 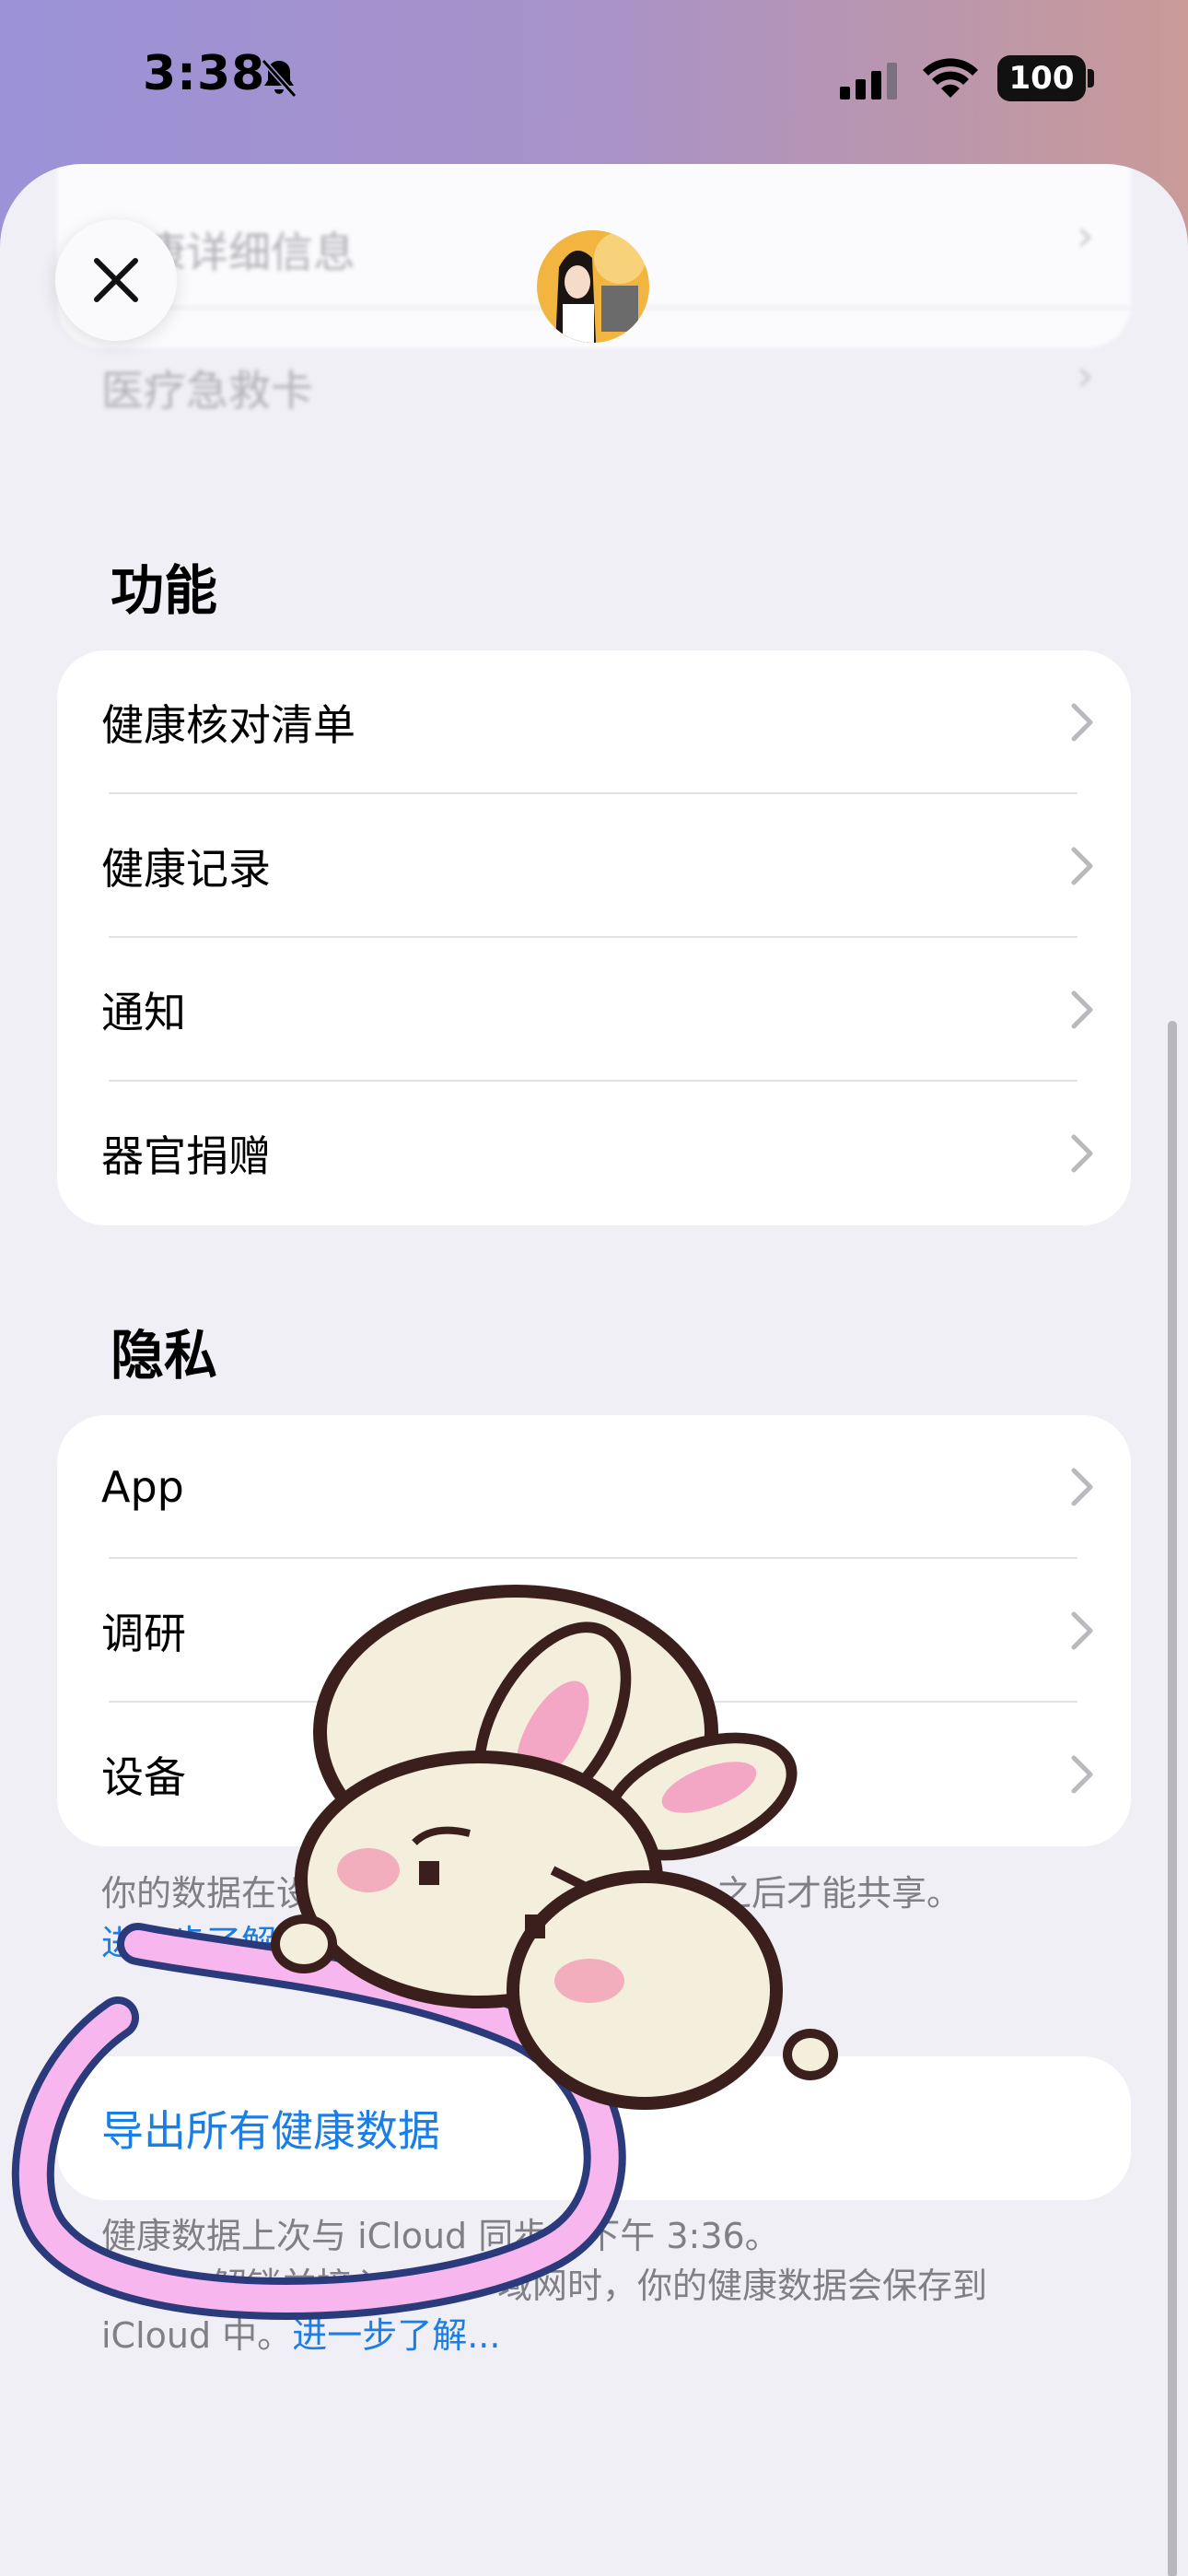 I want to click on battery-icon: 100, so click(x=1041, y=78).